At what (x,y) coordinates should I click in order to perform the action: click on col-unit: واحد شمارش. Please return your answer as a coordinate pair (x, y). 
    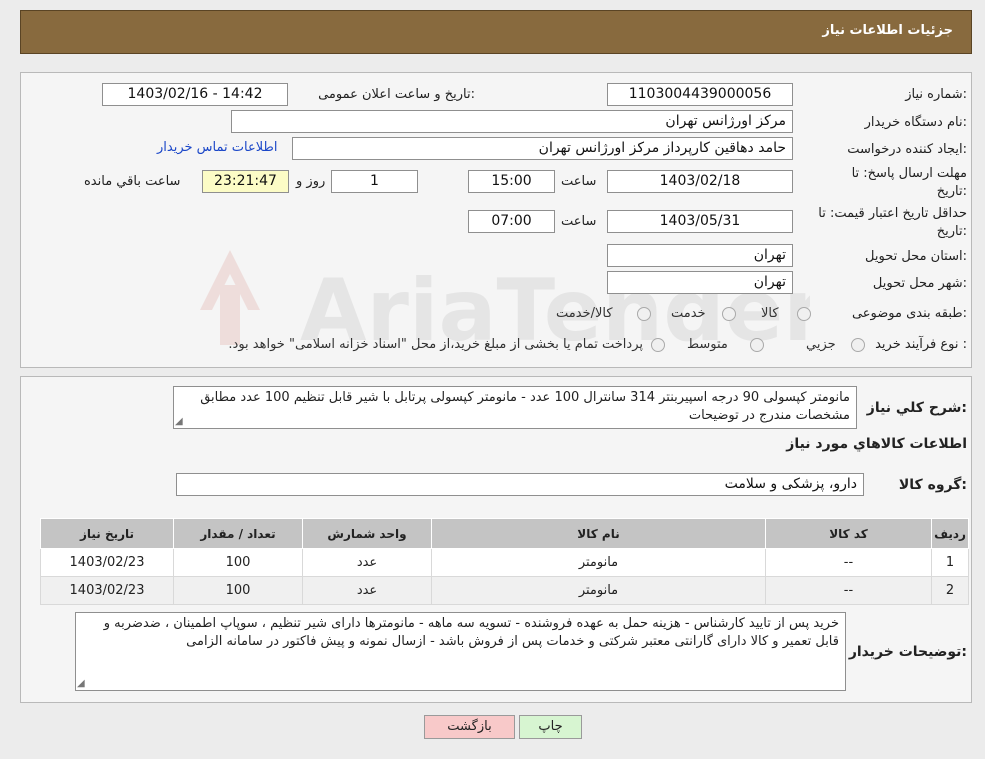
    Looking at the image, I should click on (367, 533).